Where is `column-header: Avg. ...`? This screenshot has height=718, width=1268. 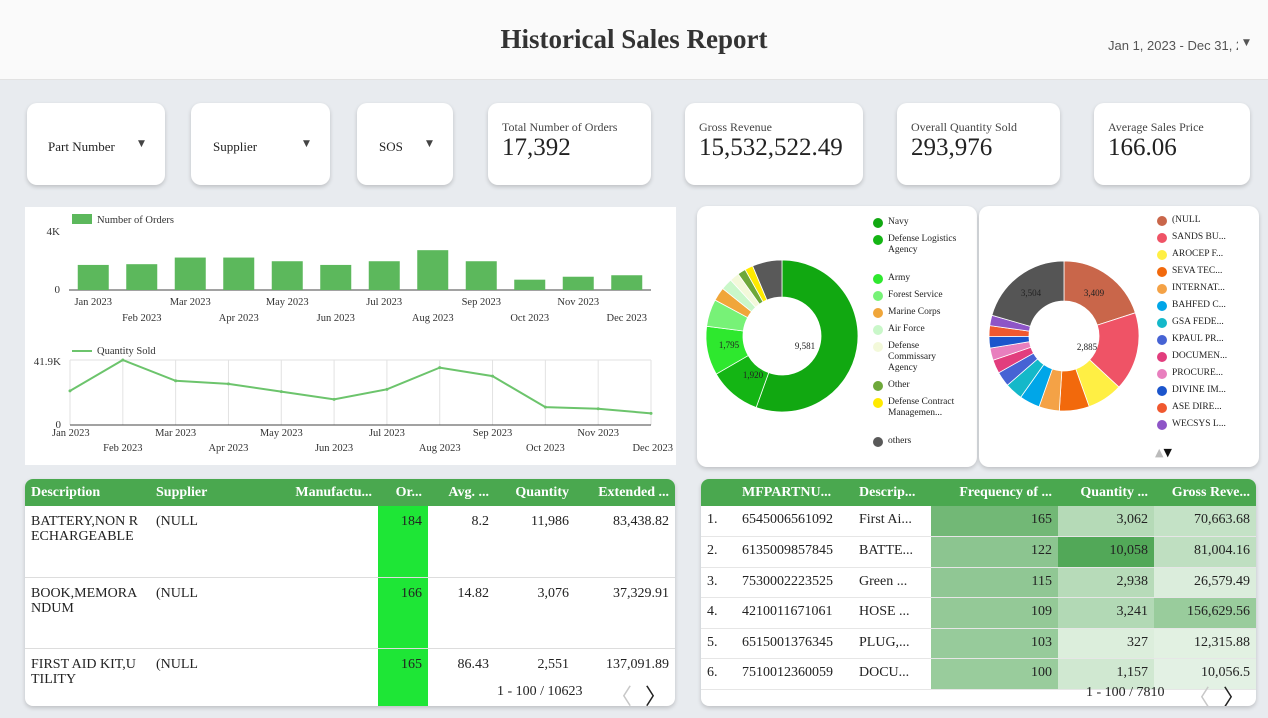 column-header: Avg. ... is located at coordinates (461, 492).